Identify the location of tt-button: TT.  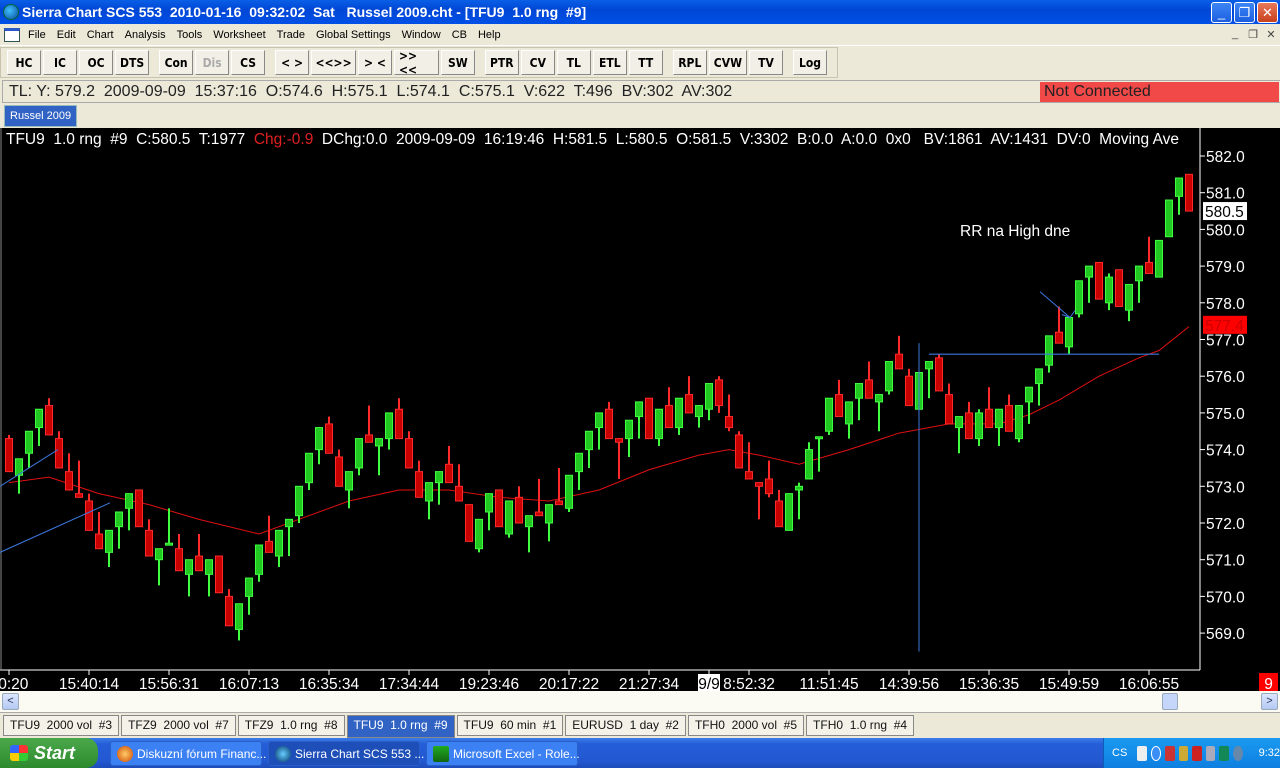
(645, 62).